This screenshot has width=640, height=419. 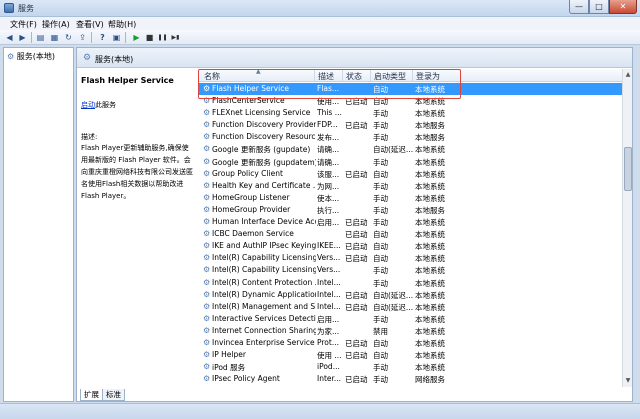 I want to click on highlight-annotation-box, so click(x=329, y=84).